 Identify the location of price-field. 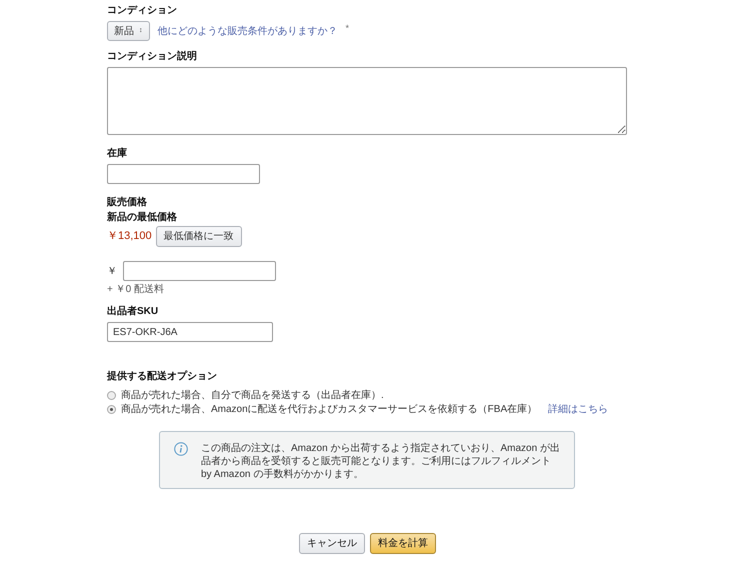
(199, 271).